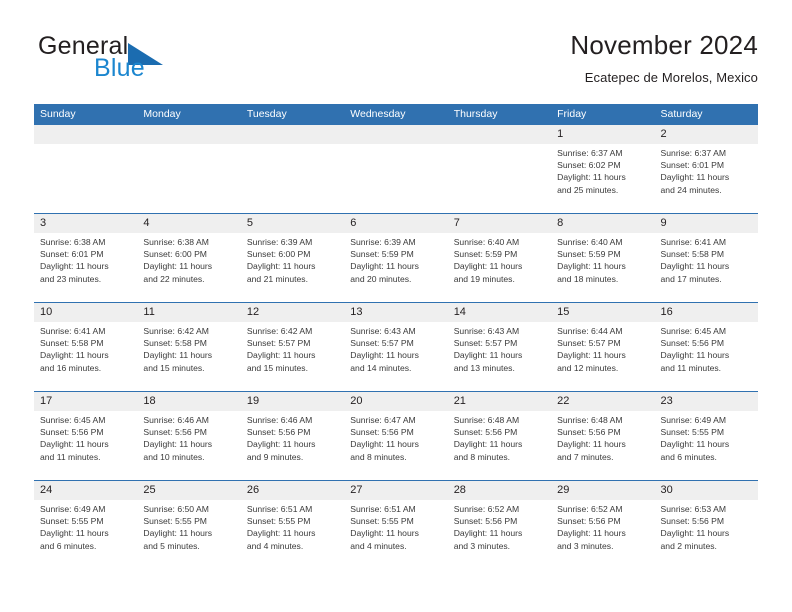 Image resolution: width=792 pixels, height=612 pixels. Describe the element at coordinates (475, 114) in the screenshot. I see `weekday-header-thursday: Thursday` at that location.